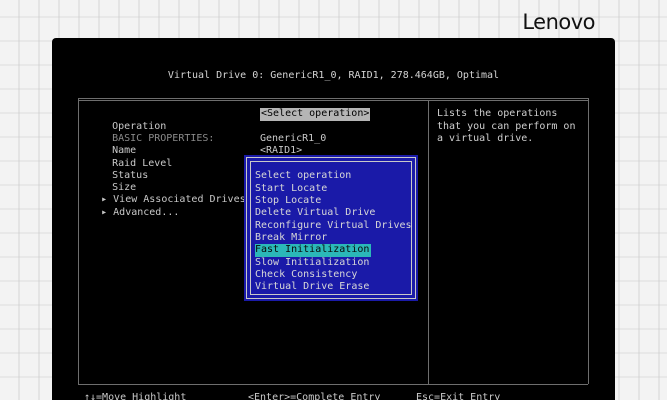  I want to click on popup-option: Reconfigure Virtual Drives, so click(333, 226).